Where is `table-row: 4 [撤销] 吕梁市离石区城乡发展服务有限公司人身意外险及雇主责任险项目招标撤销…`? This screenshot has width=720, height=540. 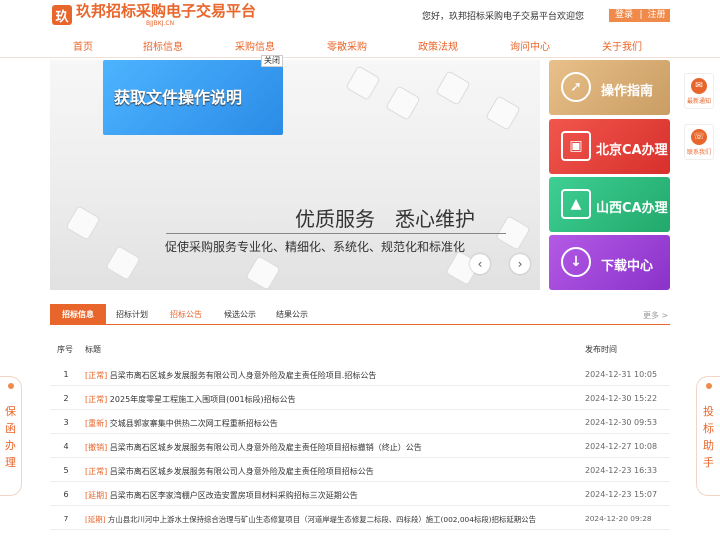
table-row: 4 [撤销] 吕梁市离石区城乡发展服务有限公司人身意外险及雇主责任险项目招标撤销… is located at coordinates (360, 446).